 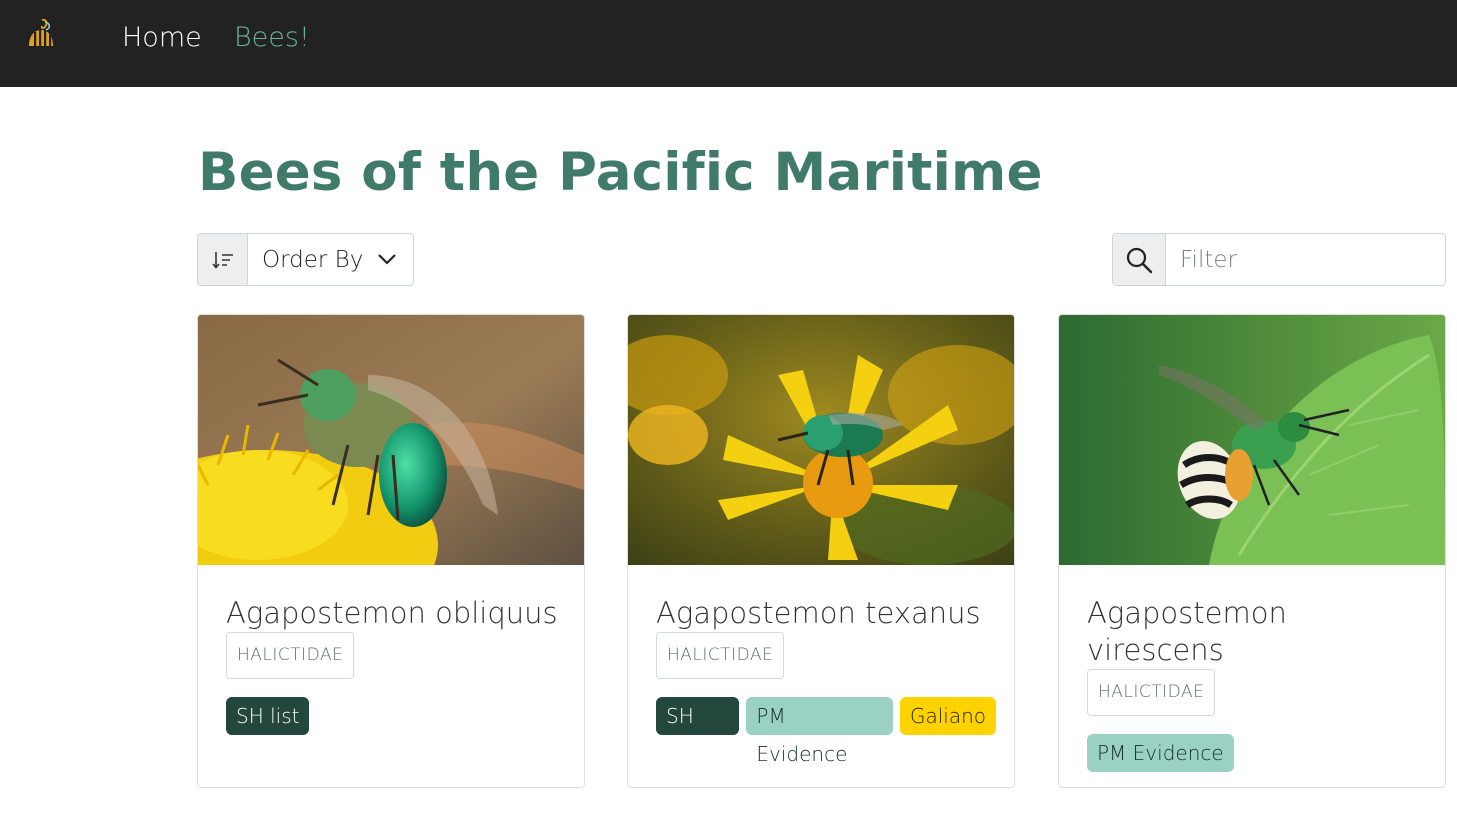 I want to click on card-body: Agapostemon obliquus HALICTIDAE SH list, so click(x=396, y=665).